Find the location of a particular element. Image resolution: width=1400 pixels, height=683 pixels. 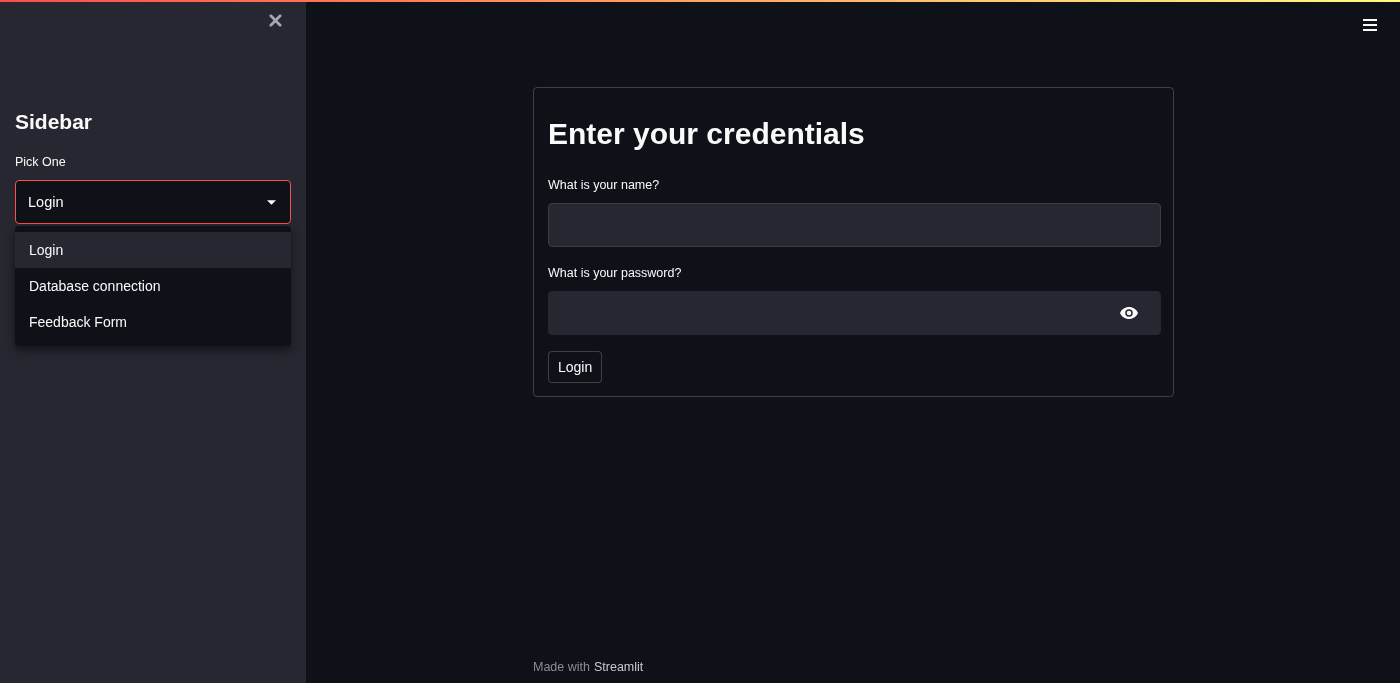

footer-link: Streamlit is located at coordinates (619, 667).